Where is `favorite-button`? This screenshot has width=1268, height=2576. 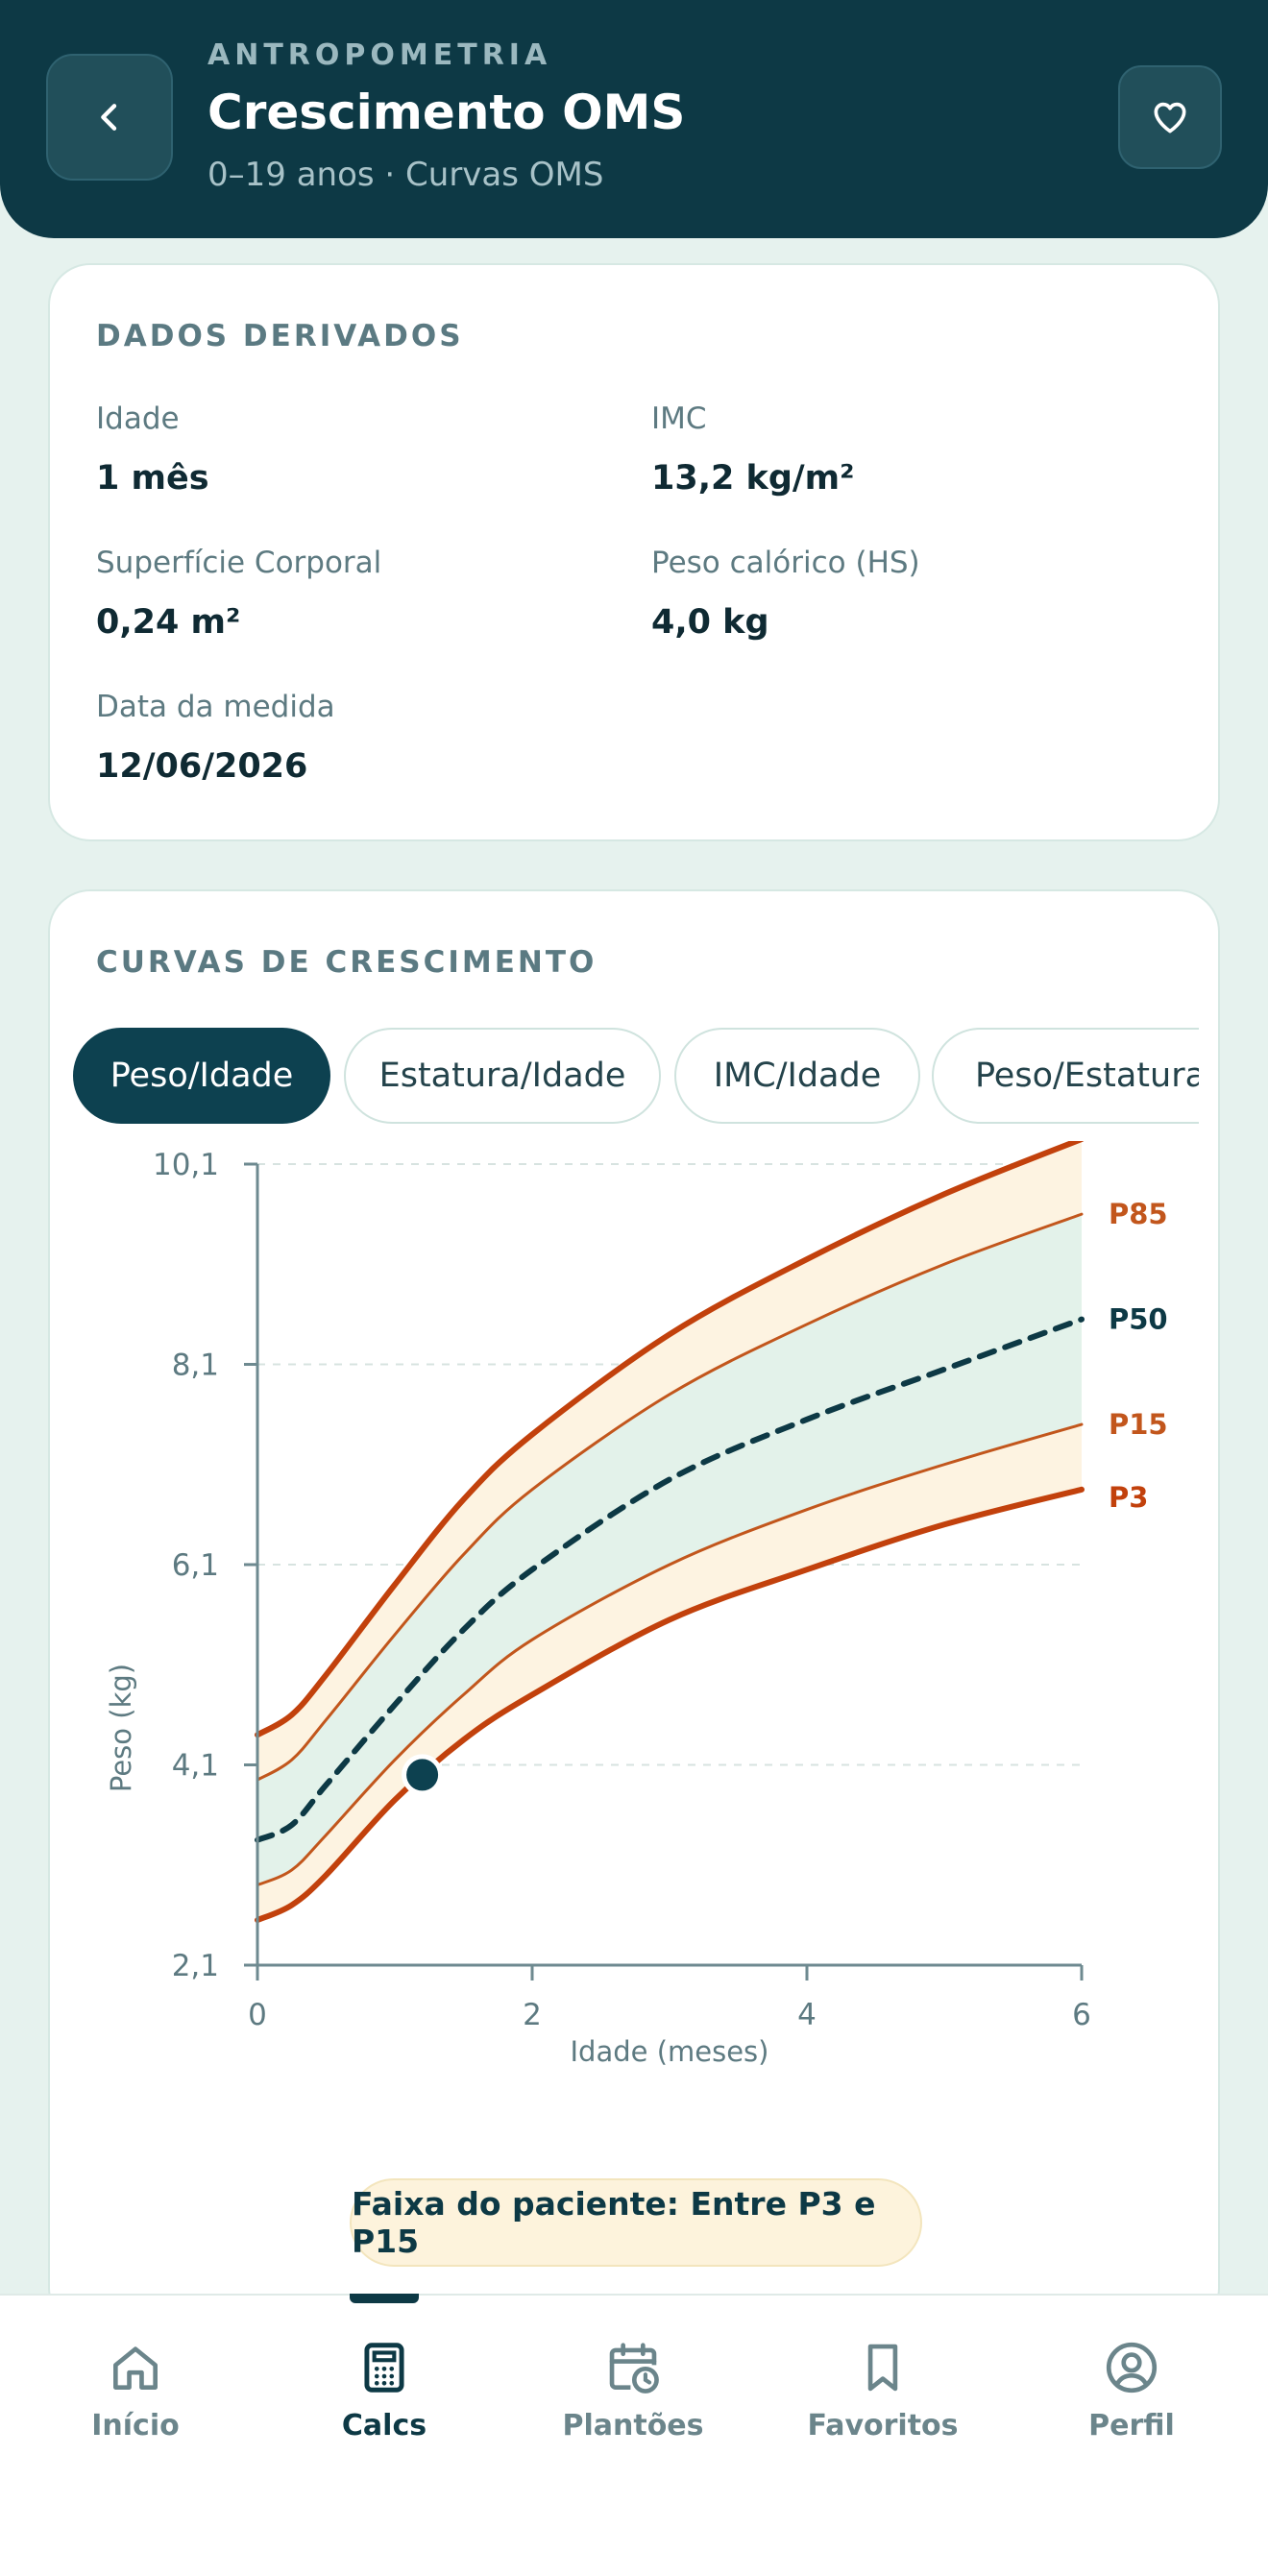
favorite-button is located at coordinates (1170, 117).